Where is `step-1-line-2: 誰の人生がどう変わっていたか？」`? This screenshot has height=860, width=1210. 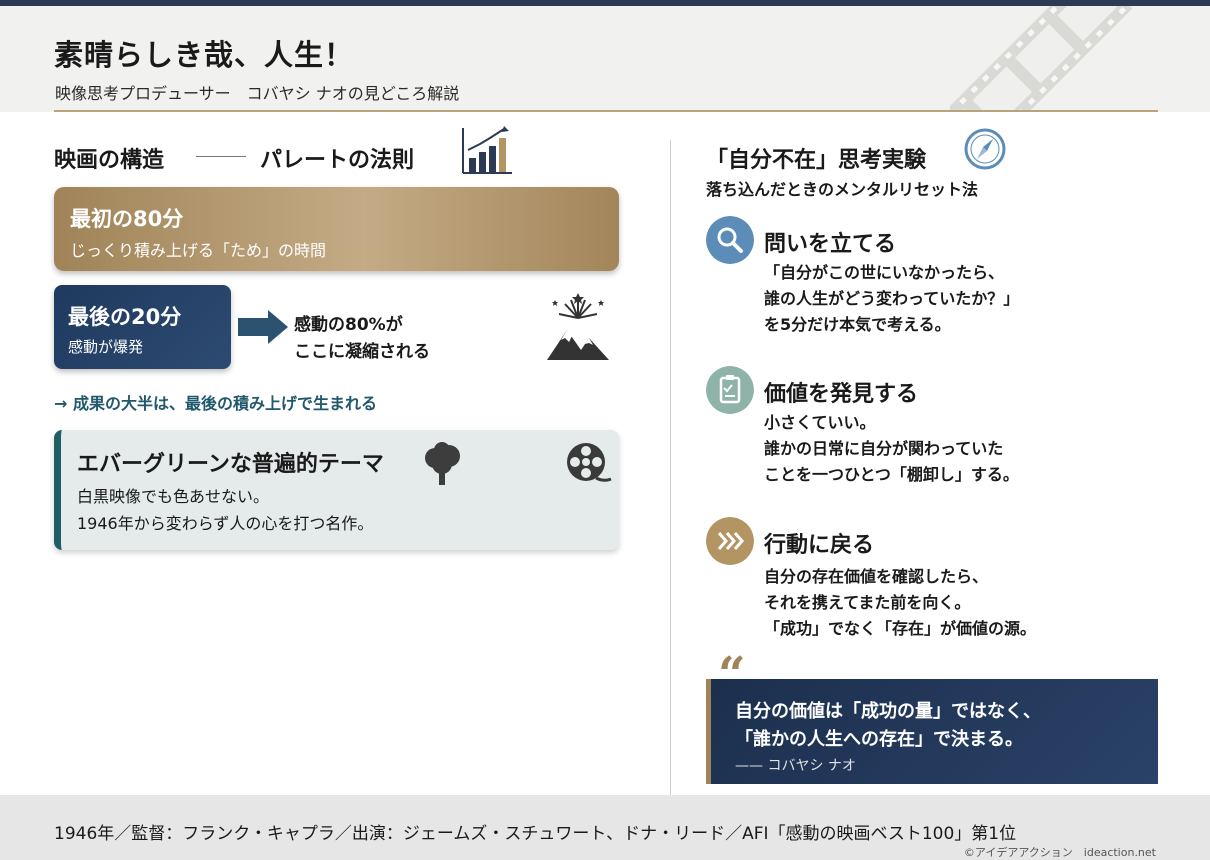
step-1-line-2: 誰の人生がどう変わっていたか？」 is located at coordinates (892, 298).